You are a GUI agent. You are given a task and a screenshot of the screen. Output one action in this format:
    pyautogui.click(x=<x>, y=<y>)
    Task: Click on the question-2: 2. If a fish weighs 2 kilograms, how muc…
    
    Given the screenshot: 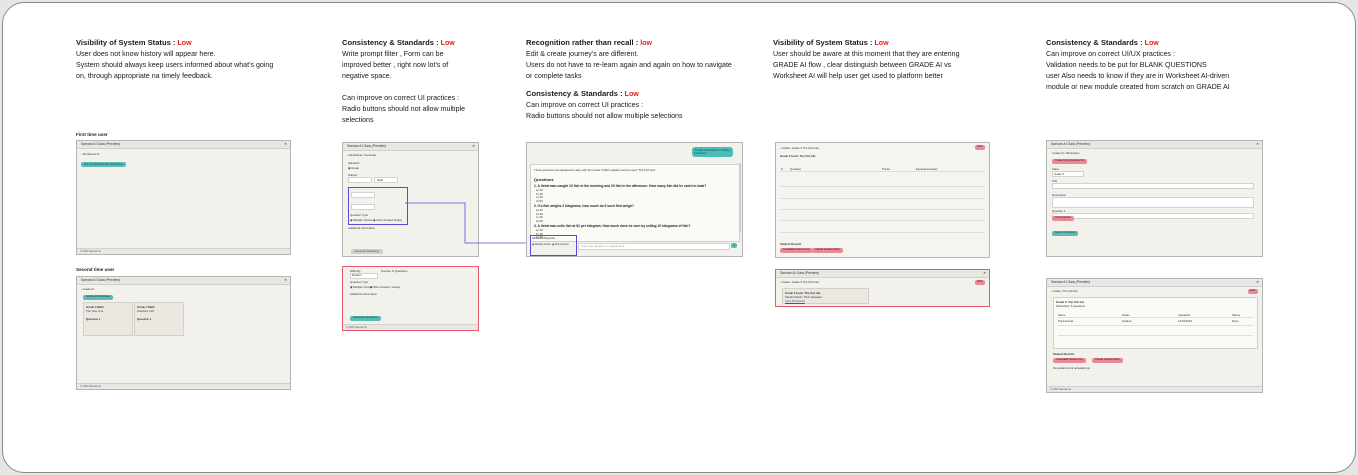 What is the action you would take?
    pyautogui.click(x=584, y=206)
    